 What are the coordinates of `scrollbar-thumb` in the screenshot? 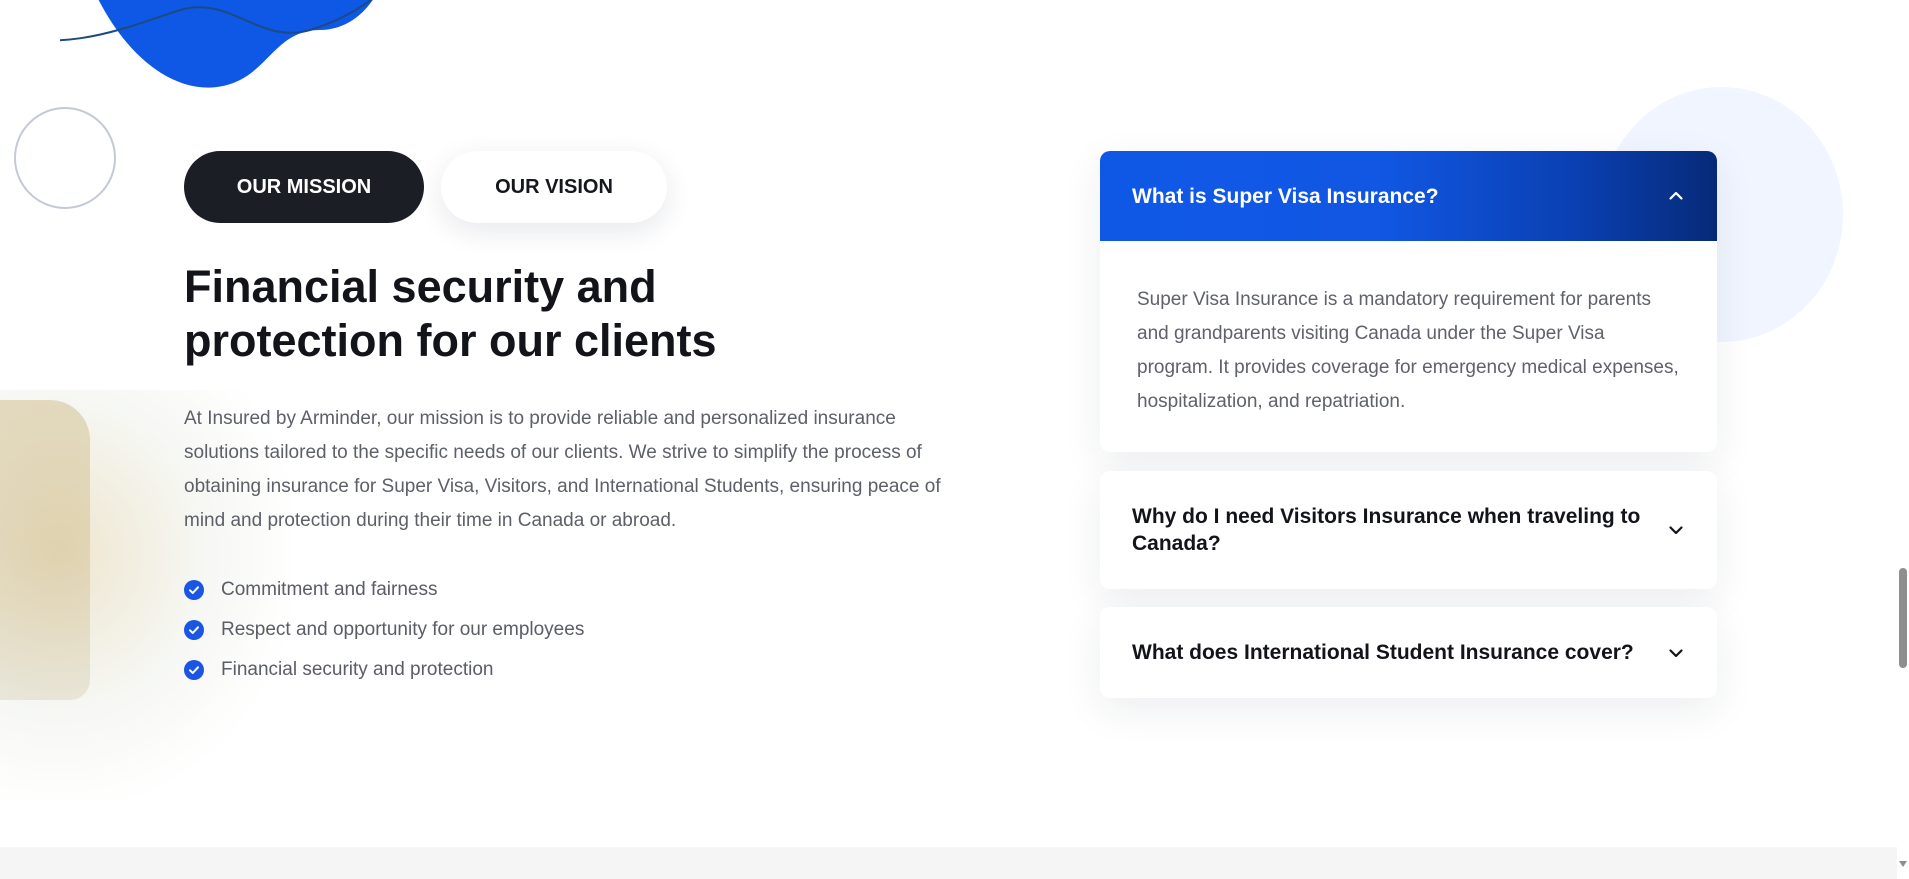 It's located at (1903, 618).